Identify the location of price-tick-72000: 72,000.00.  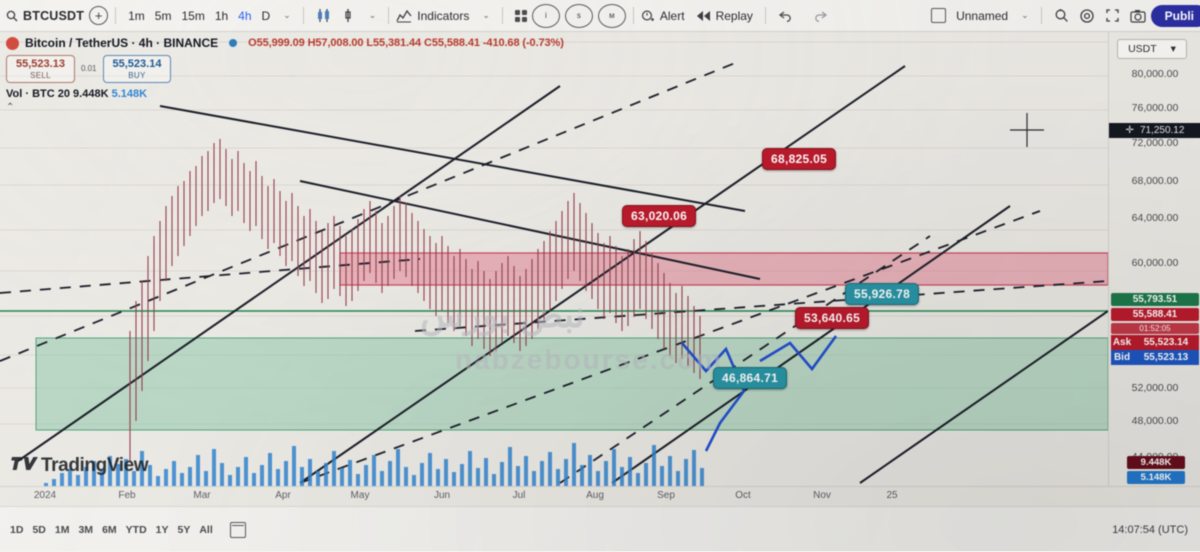
(1155, 143).